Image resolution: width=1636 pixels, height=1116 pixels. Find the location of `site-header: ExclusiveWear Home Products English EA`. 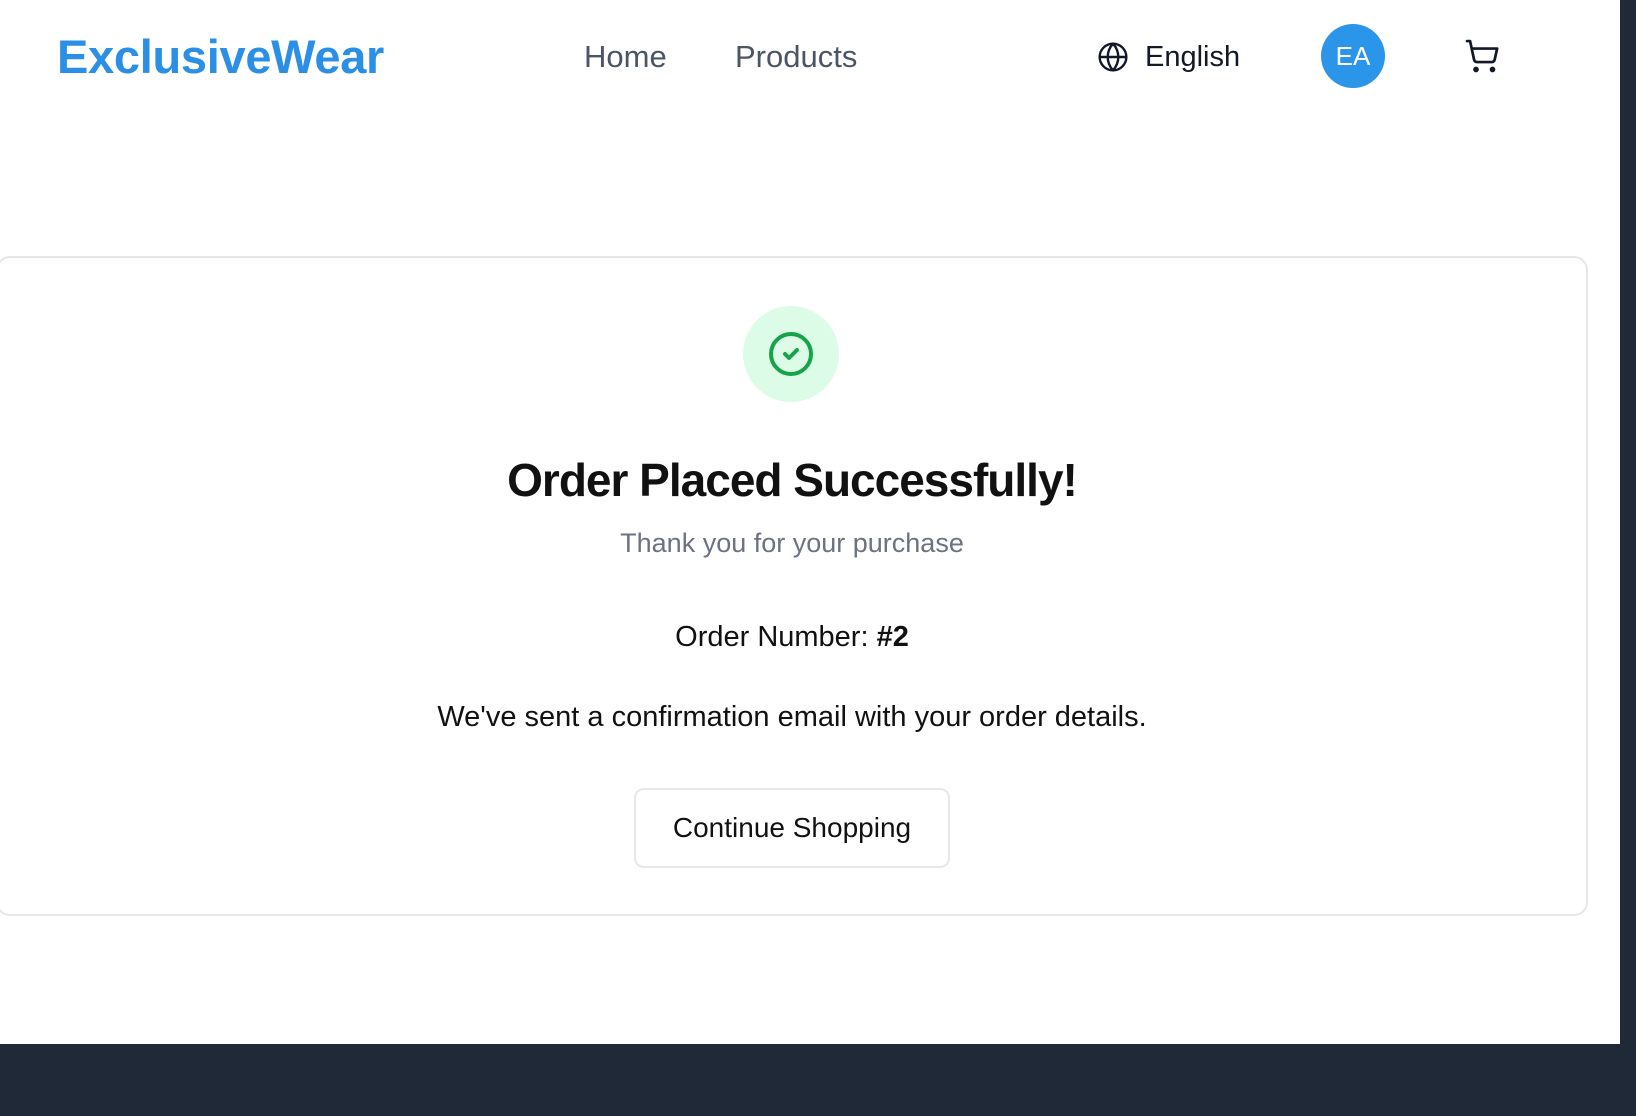

site-header: ExclusiveWear Home Products English EA is located at coordinates (810, 57).